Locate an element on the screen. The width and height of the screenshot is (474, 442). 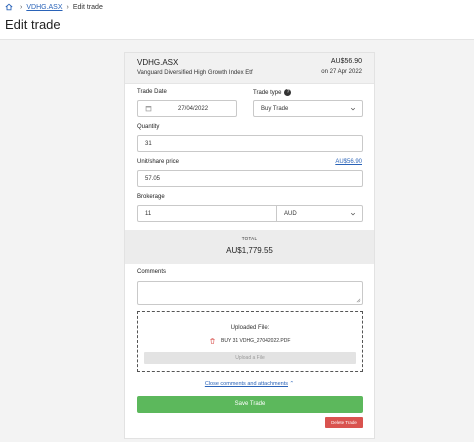
home-icon is located at coordinates (9, 7).